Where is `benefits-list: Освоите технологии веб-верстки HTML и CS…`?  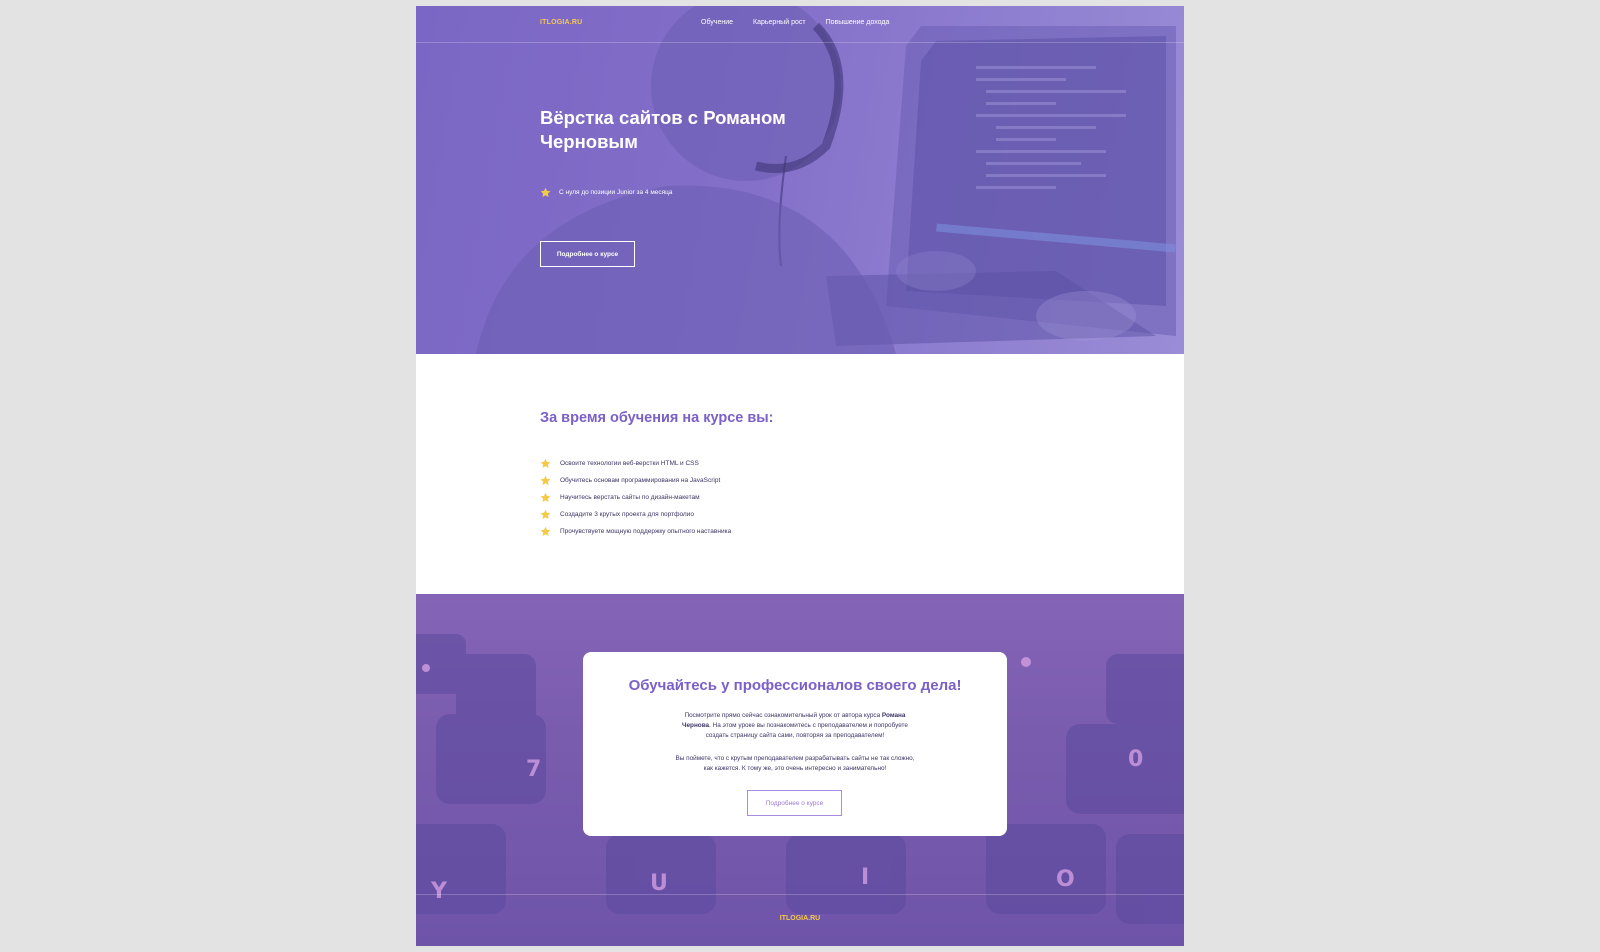
benefits-list: Освоите технологии веб-верстки HTML и CS… is located at coordinates (635, 497).